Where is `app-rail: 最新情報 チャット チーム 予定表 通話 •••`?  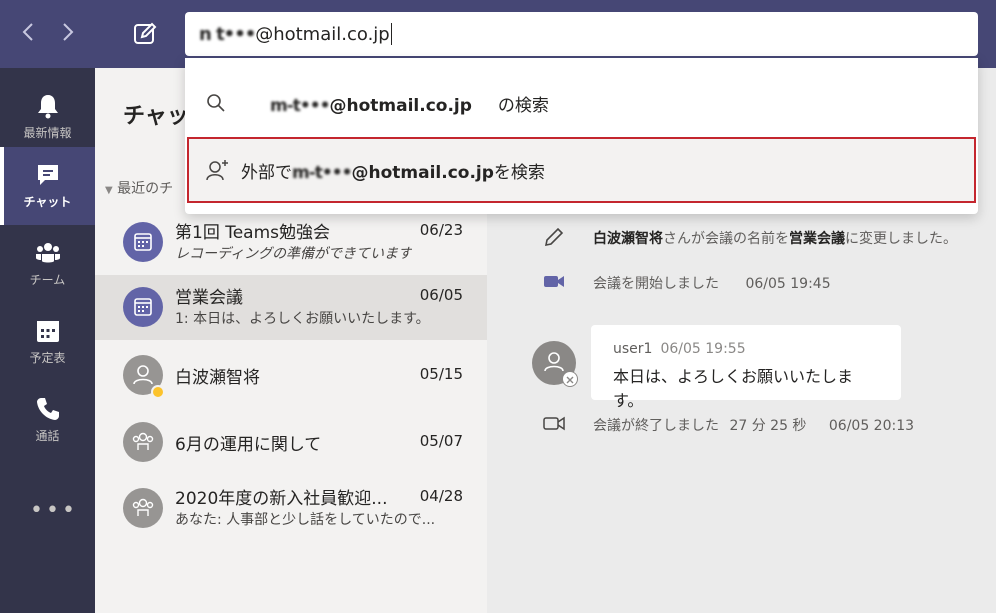
app-rail: 最新情報 チャット チーム 予定表 通話 ••• is located at coordinates (47, 340).